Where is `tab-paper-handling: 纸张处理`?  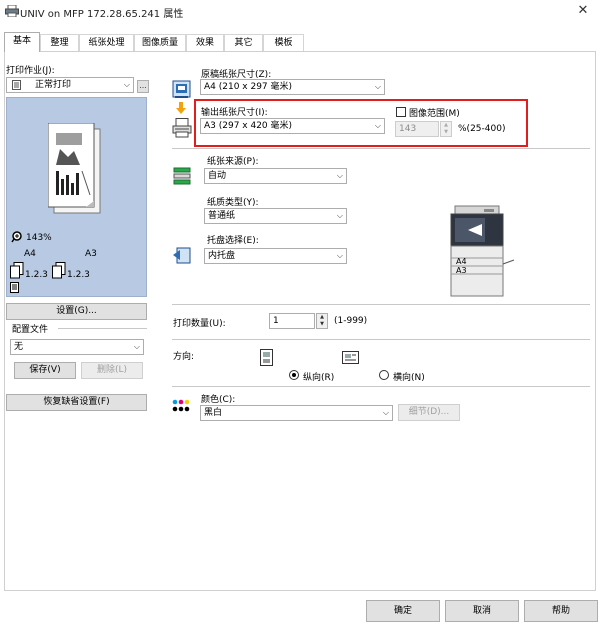
tab-paper-handling: 纸张处理 is located at coordinates (106, 43).